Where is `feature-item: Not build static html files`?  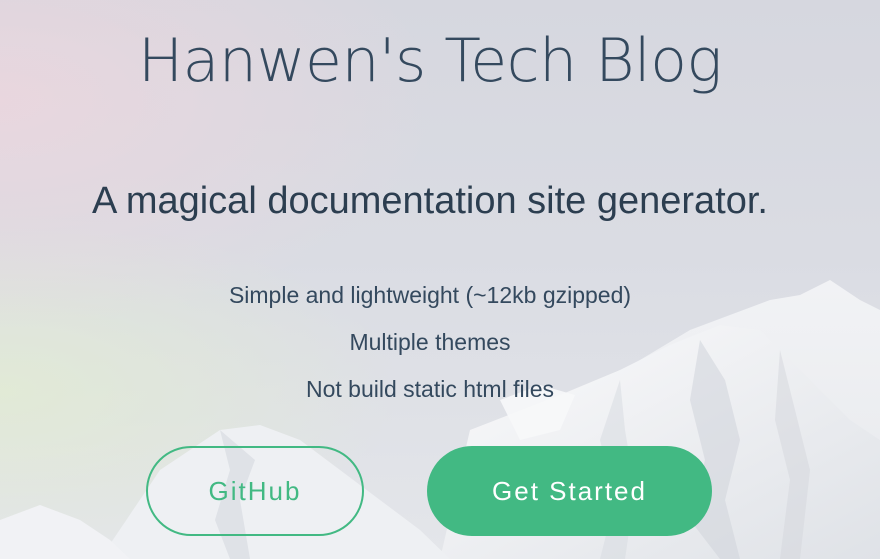 feature-item: Not build static html files is located at coordinates (430, 389).